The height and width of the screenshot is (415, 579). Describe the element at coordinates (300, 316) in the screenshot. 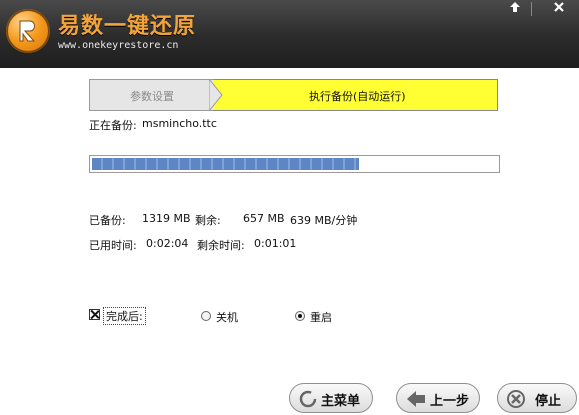

I see `restart-radio` at that location.